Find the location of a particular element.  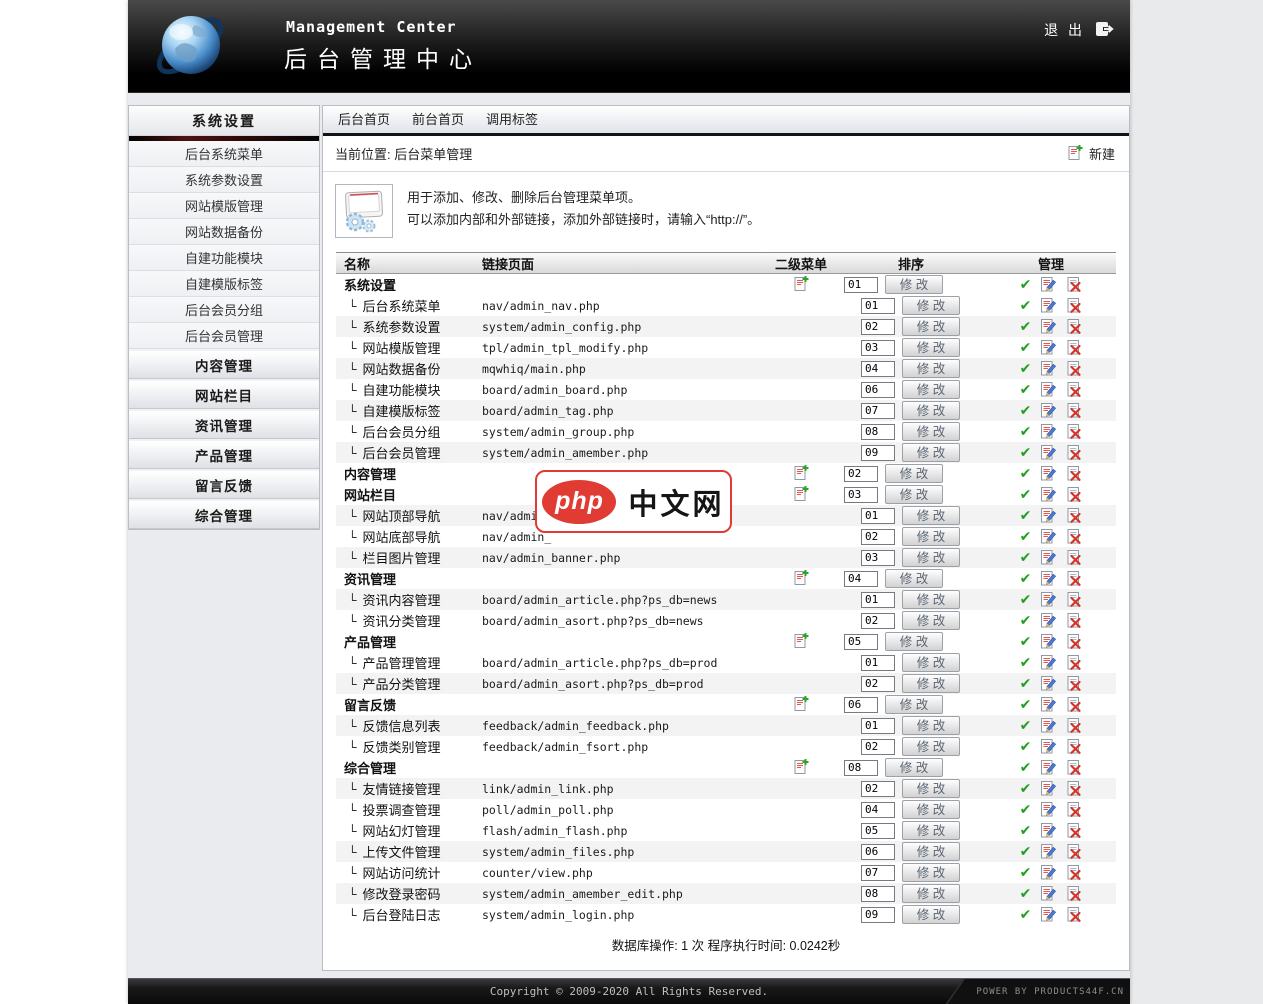

sidebar-section-header: 内容管理 is located at coordinates (224, 365).